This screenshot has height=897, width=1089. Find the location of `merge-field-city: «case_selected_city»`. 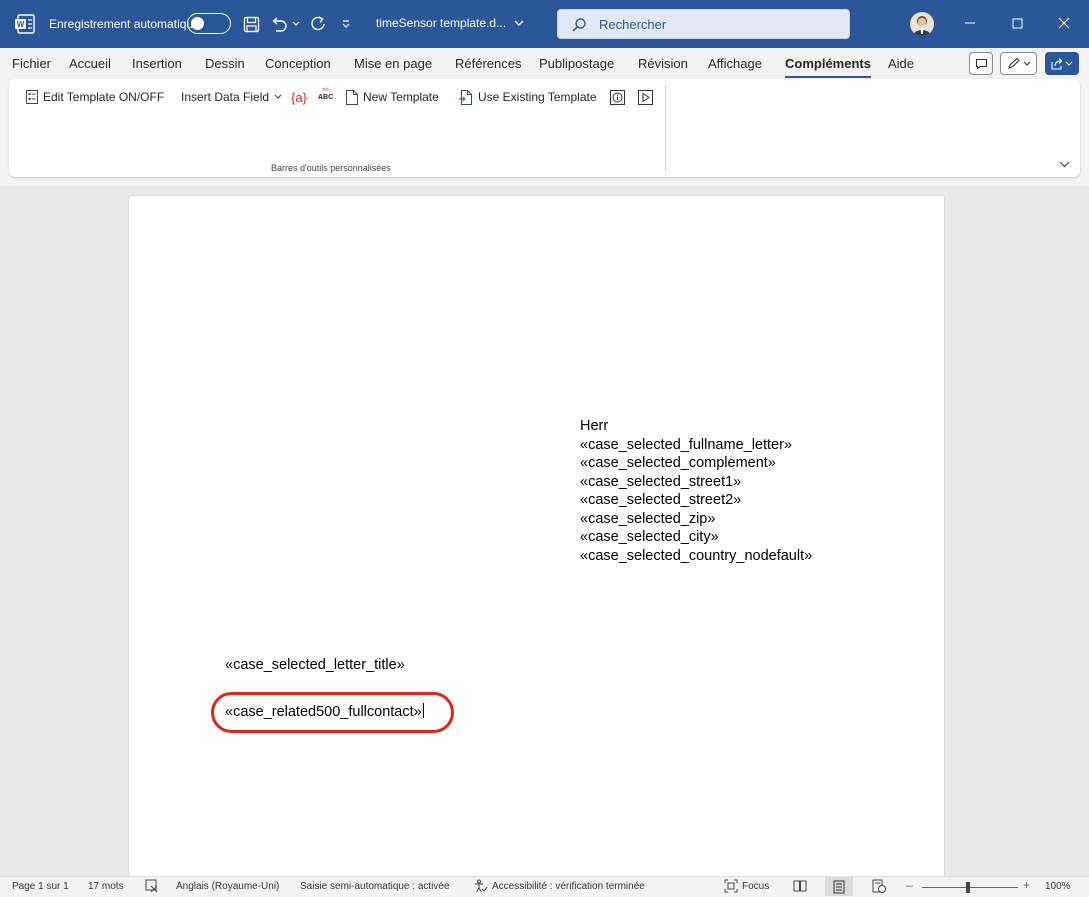

merge-field-city: «case_selected_city» is located at coordinates (649, 537).